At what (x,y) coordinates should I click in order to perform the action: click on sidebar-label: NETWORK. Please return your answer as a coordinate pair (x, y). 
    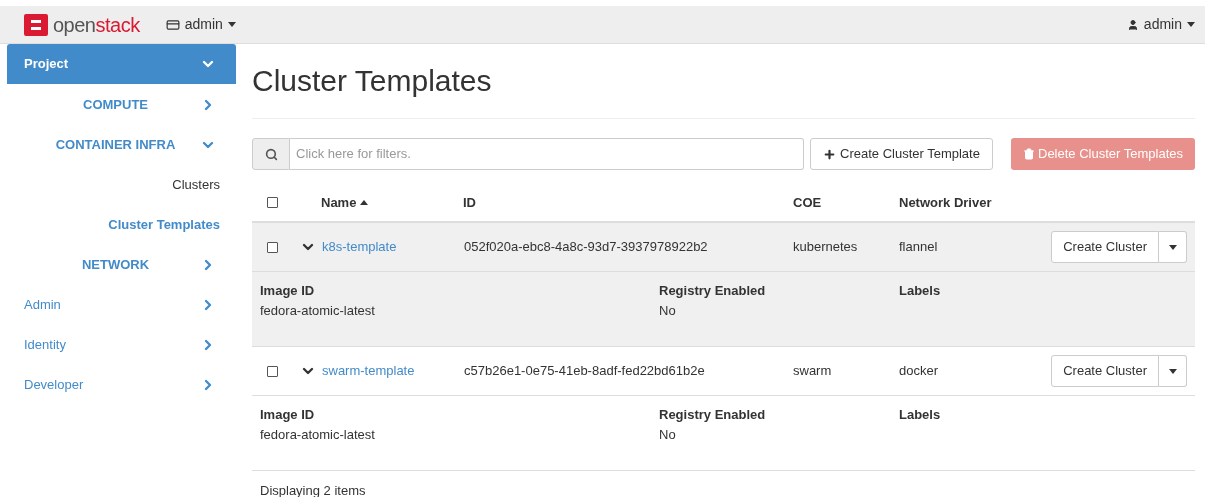
    Looking at the image, I should click on (115, 265).